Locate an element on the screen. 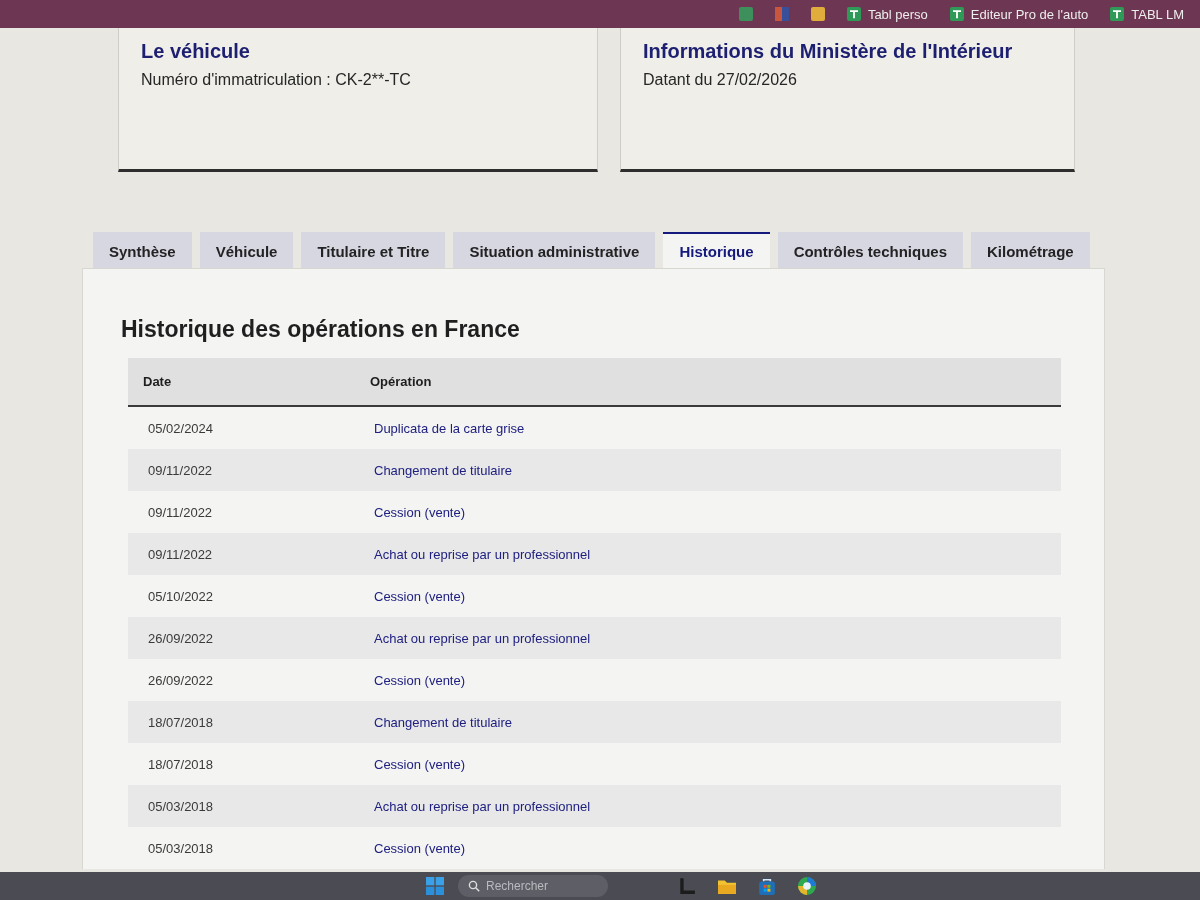  card-text: Numéro d'immatriculation : CK-2**-TC is located at coordinates (276, 80).